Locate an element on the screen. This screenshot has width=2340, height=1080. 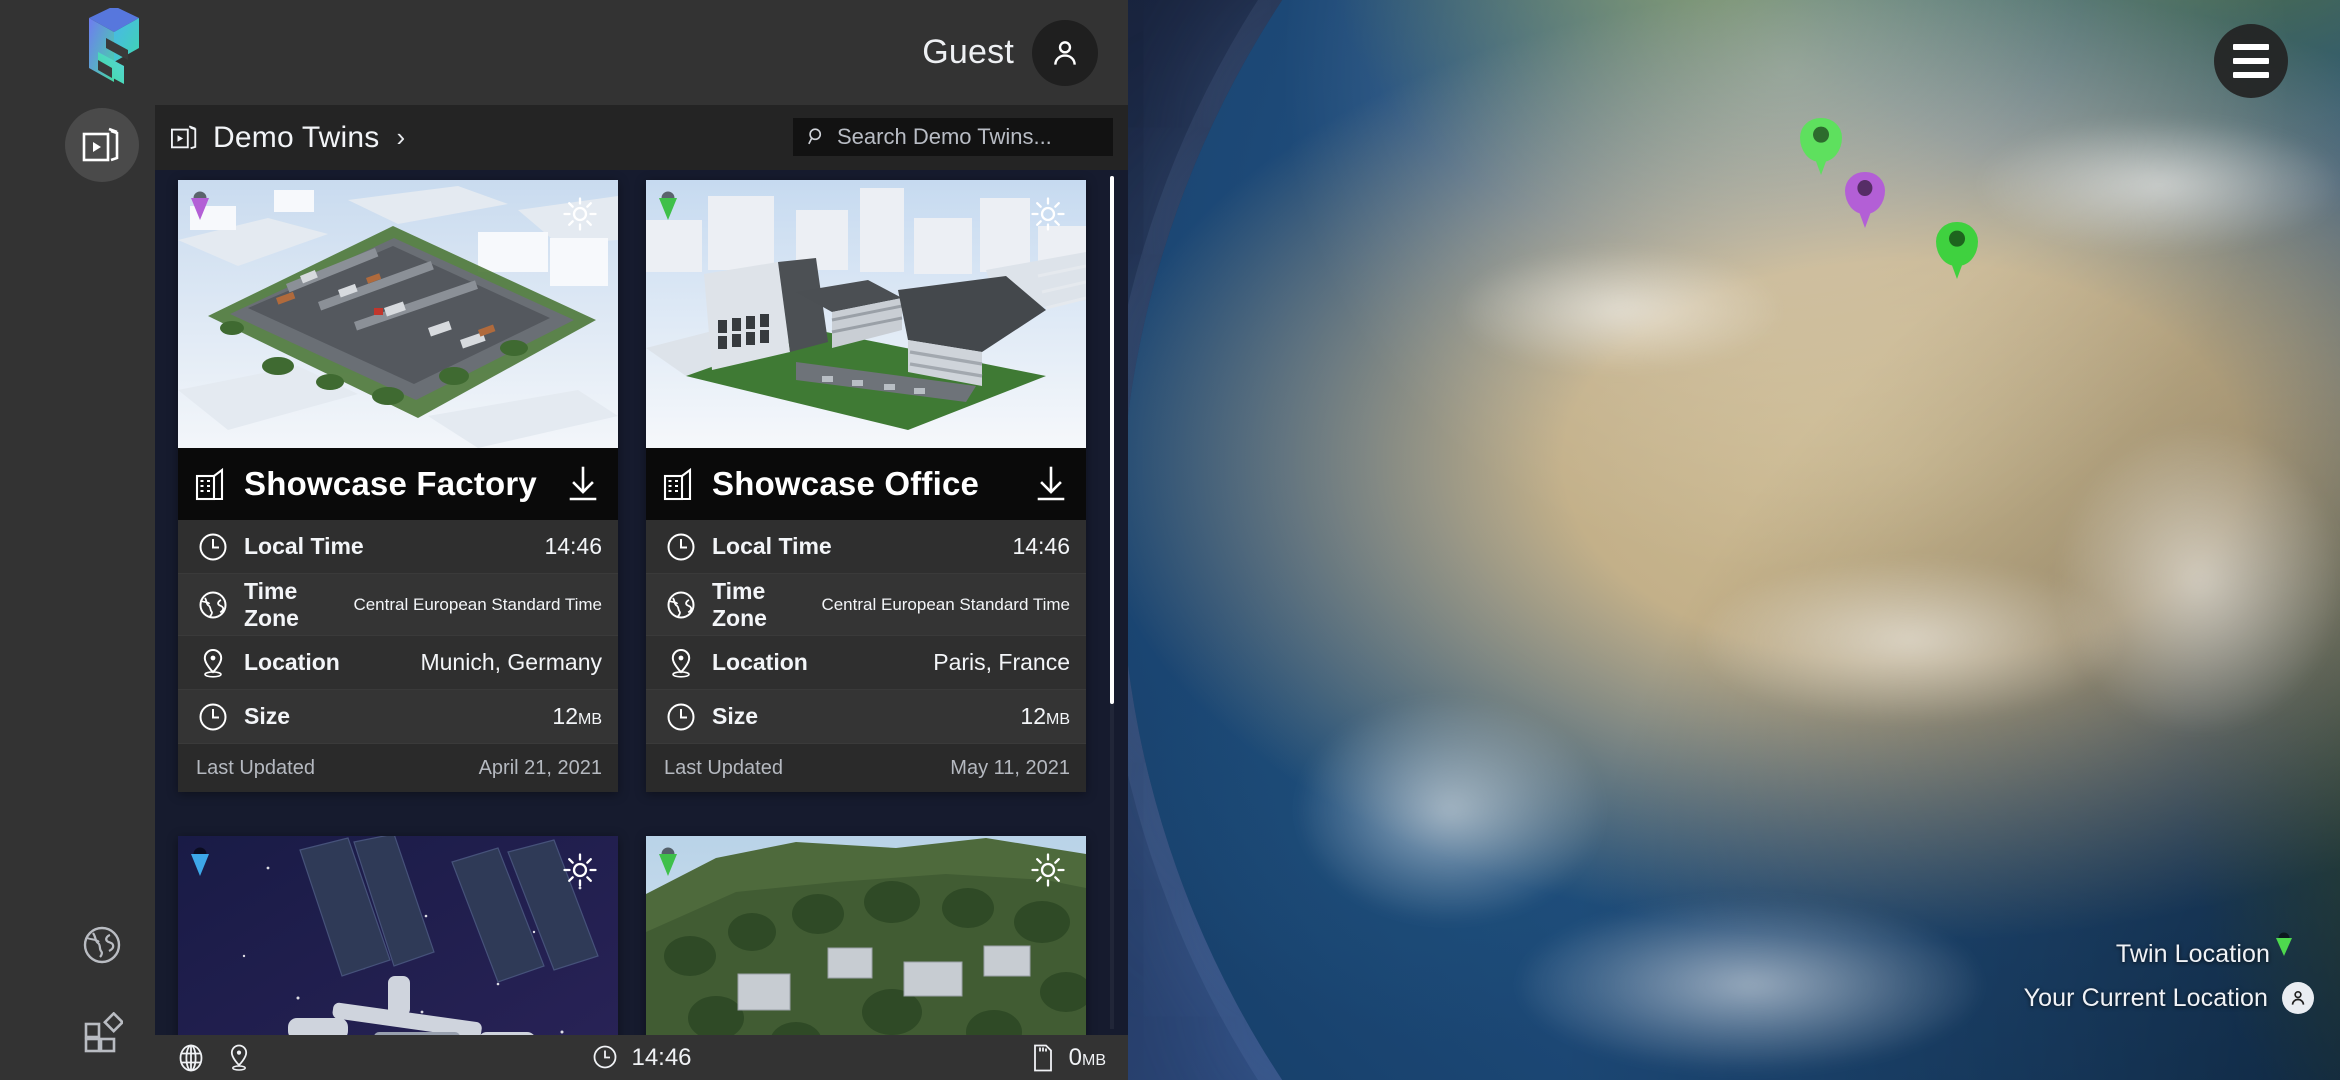
storage-unit: MB is located at coordinates (1094, 1060).